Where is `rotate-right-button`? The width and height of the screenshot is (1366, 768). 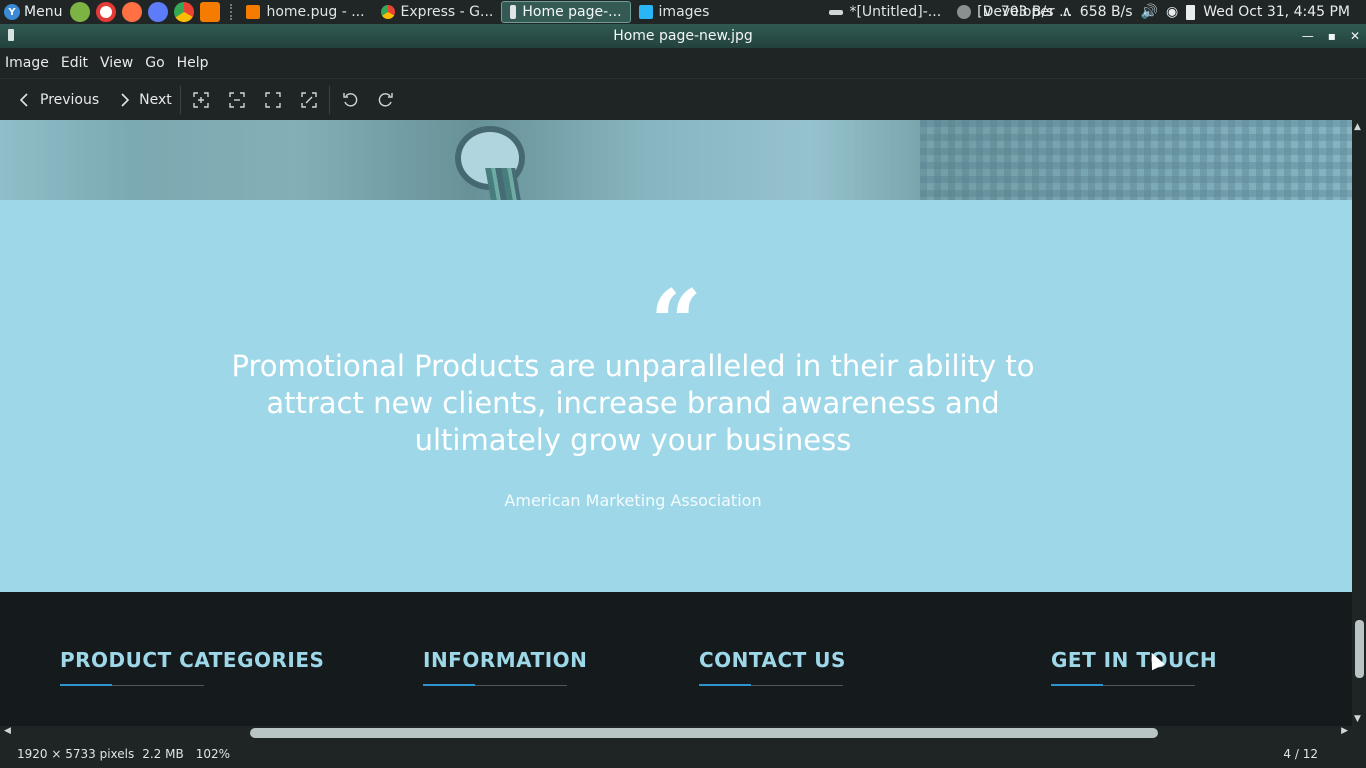 rotate-right-button is located at coordinates (386, 100).